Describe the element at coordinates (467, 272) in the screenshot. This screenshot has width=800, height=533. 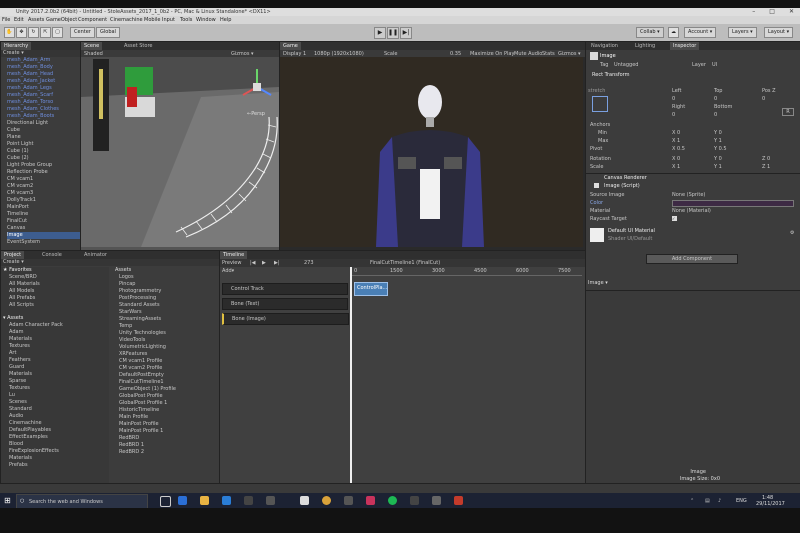
I see `time-ruler: 0 1500 3000 4500 6000 7500` at that location.